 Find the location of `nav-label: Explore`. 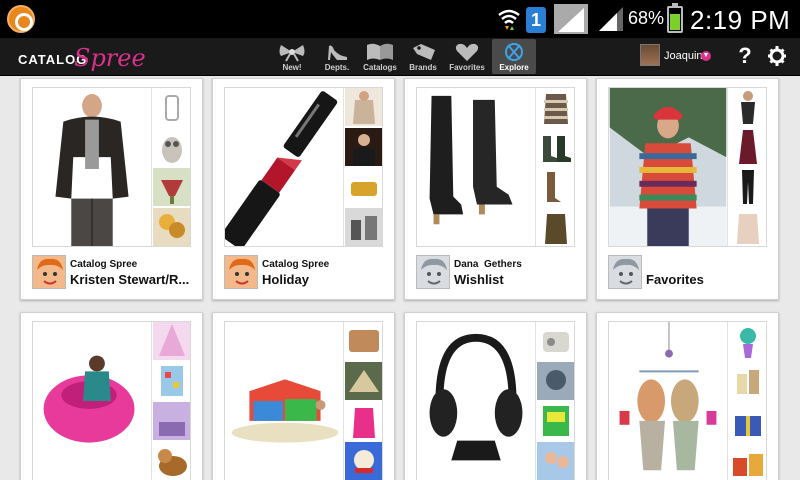

nav-label: Explore is located at coordinates (514, 67).